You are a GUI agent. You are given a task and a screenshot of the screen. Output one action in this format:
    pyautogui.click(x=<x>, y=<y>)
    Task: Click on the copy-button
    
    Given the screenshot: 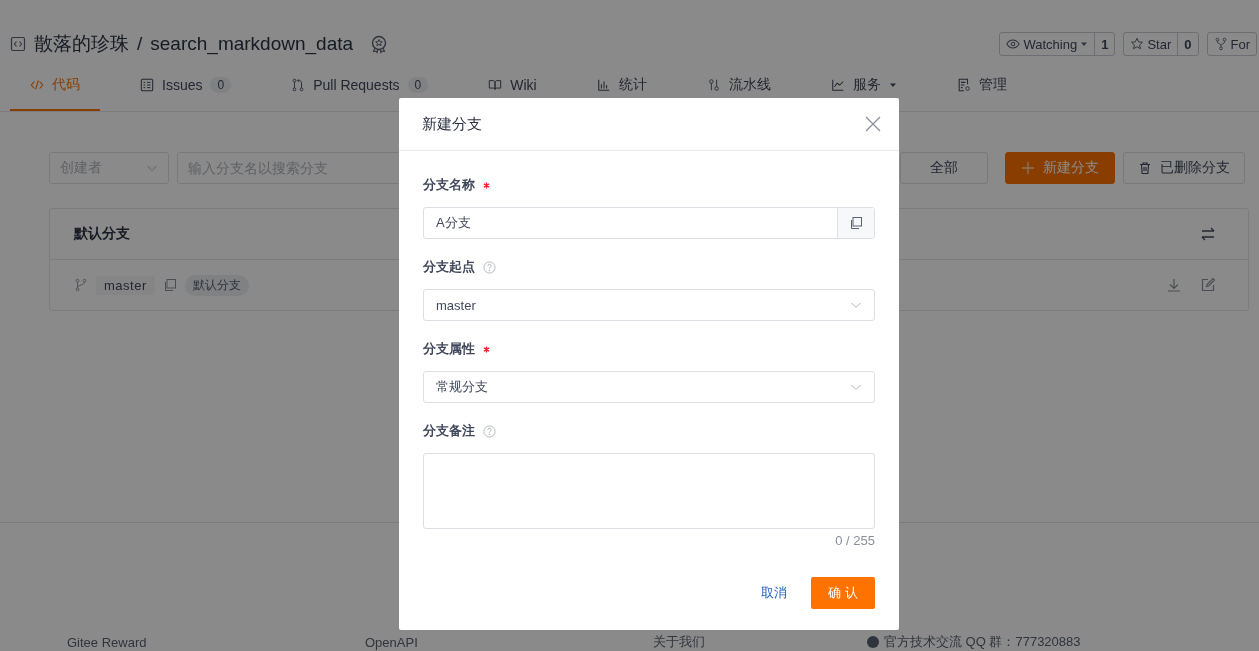 What is the action you would take?
    pyautogui.click(x=855, y=223)
    